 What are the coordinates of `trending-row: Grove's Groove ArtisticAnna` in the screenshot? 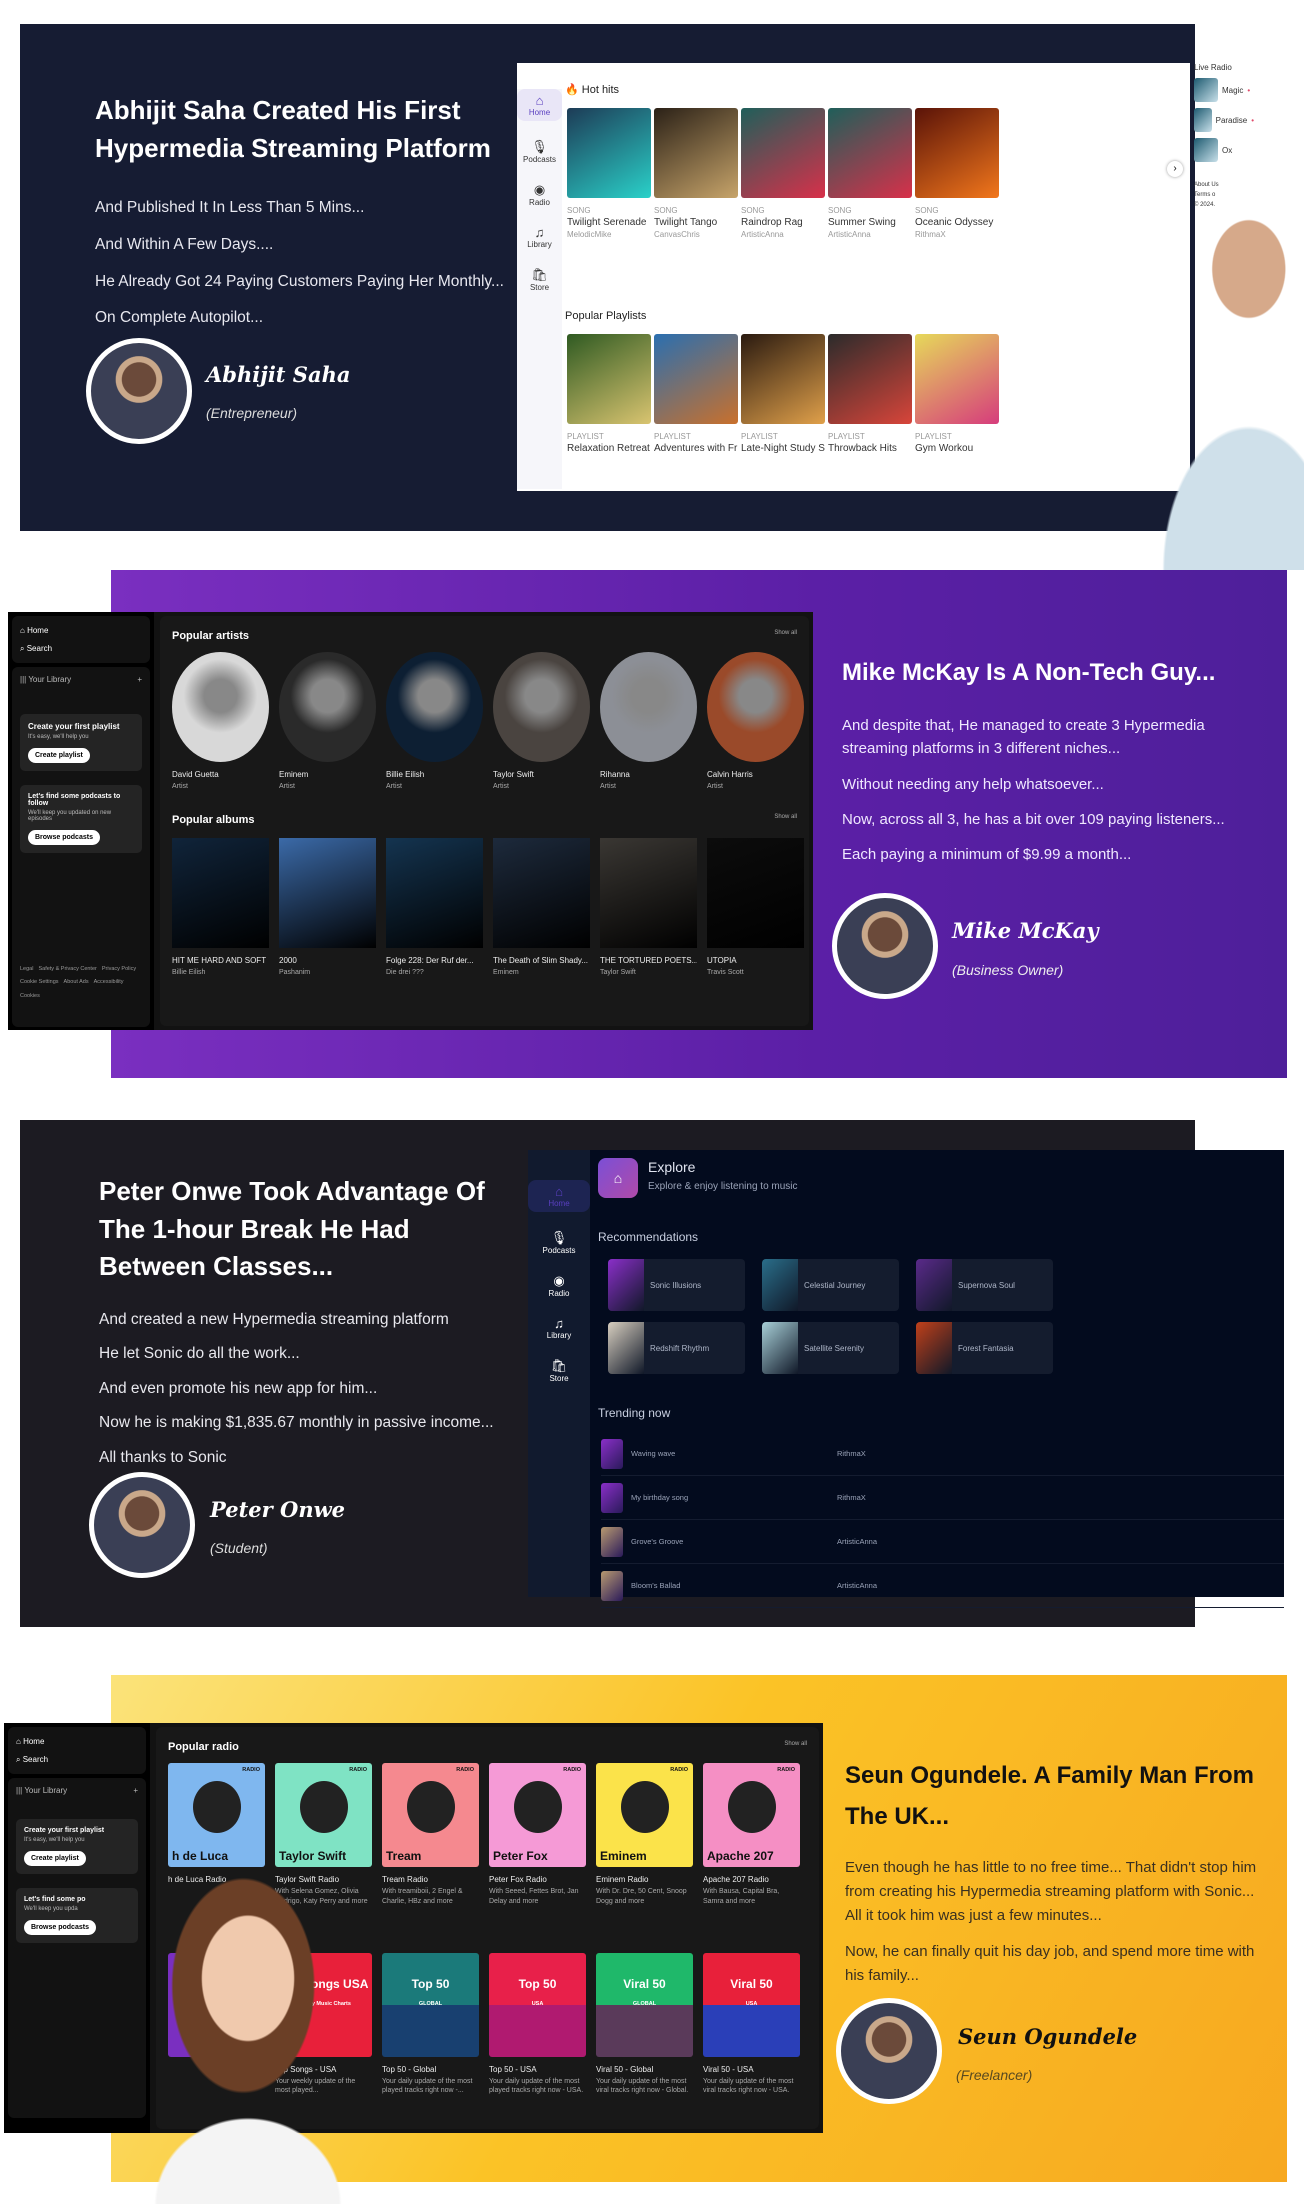 It's located at (942, 1542).